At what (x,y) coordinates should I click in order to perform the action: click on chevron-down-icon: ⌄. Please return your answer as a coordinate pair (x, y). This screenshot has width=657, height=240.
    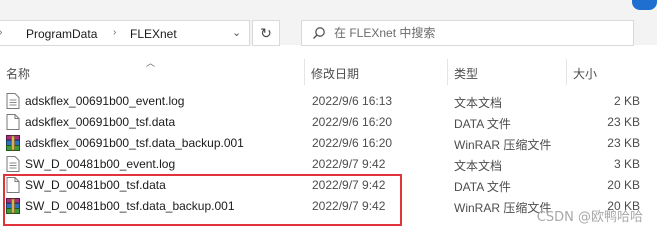
    Looking at the image, I should click on (236, 32).